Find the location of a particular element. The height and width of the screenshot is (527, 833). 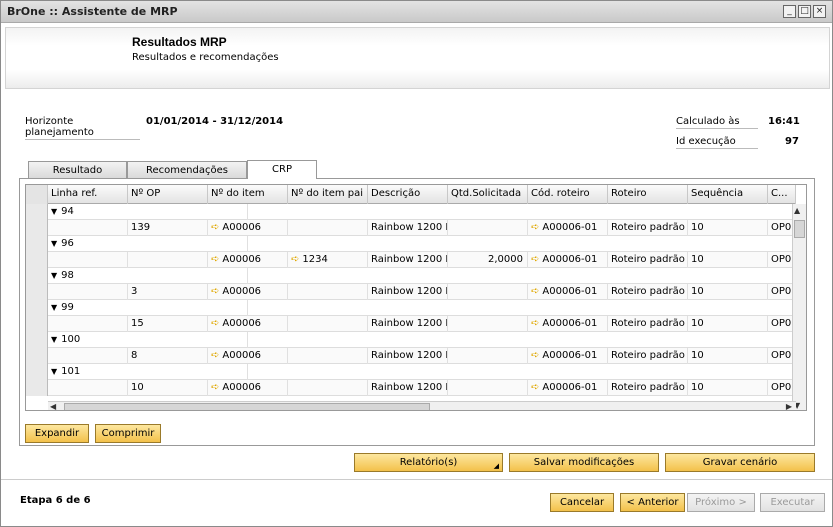

cancel-button: Cancelar is located at coordinates (582, 502).